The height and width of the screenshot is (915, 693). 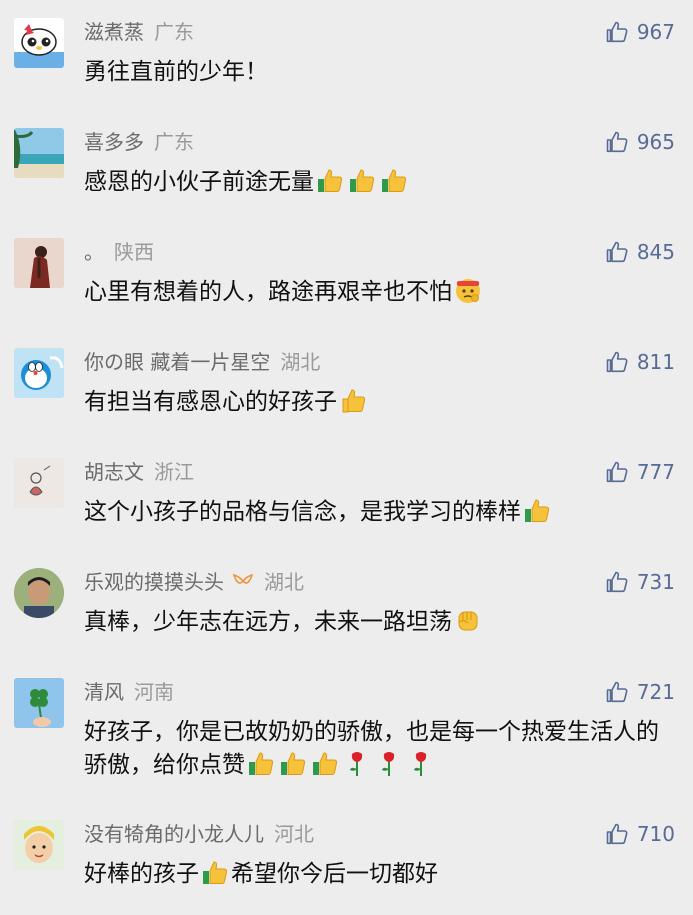 I want to click on like-count: 721, so click(x=655, y=692).